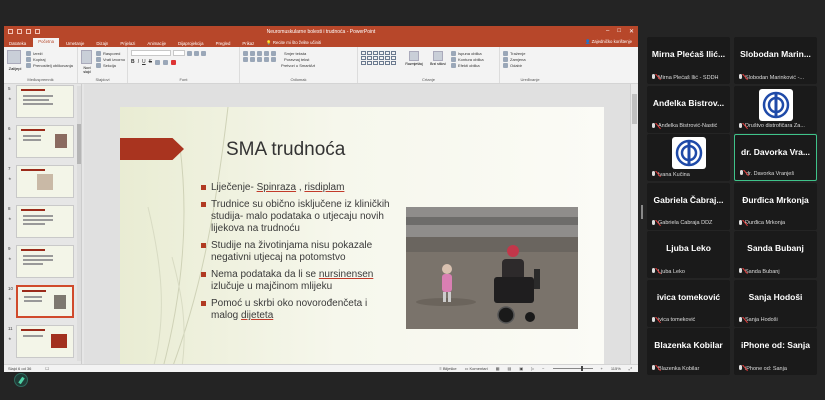 Image resolution: width=825 pixels, height=400 pixels. What do you see at coordinates (532, 368) in the screenshot?
I see `slideshow-view-icon: ▷` at bounding box center [532, 368].